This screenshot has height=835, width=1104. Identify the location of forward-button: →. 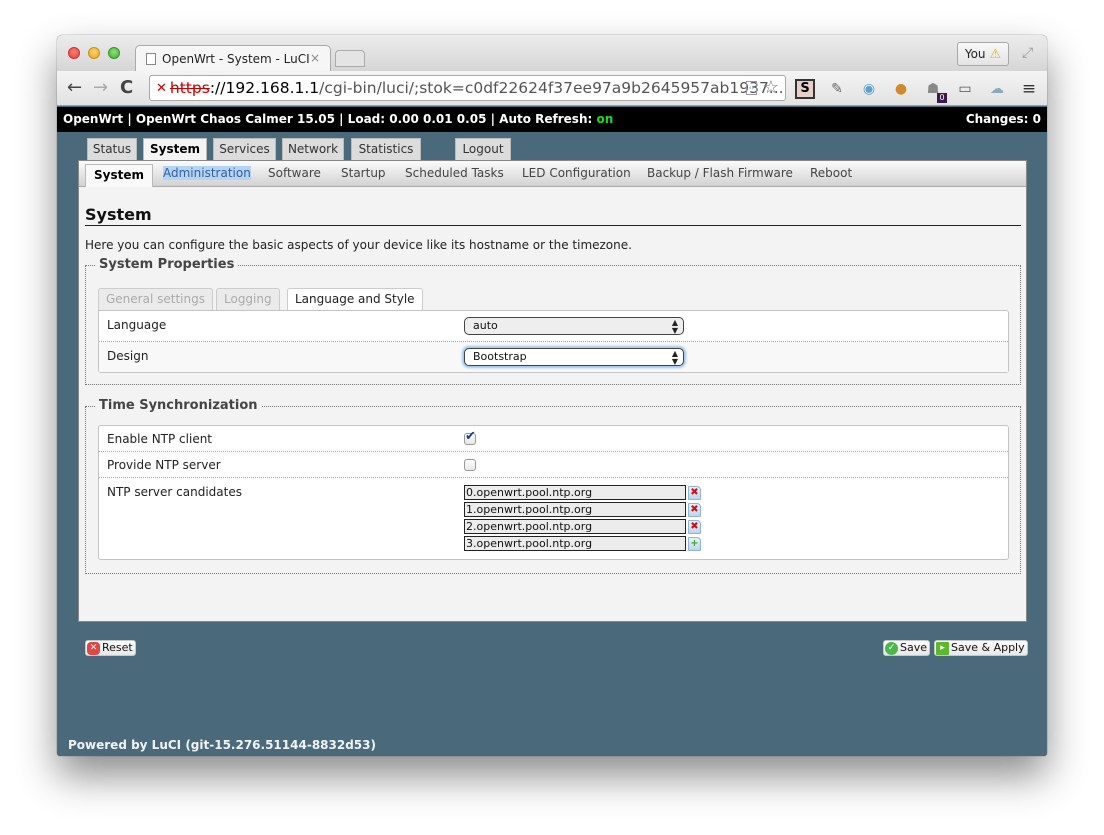
(100, 87).